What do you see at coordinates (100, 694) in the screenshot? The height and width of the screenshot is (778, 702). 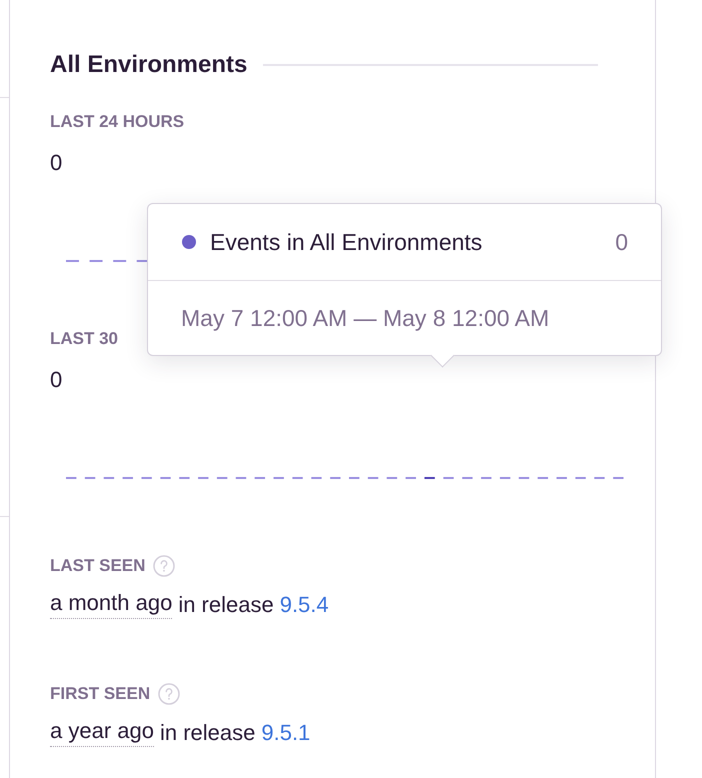 I see `seen-label: FIRST SEEN` at bounding box center [100, 694].